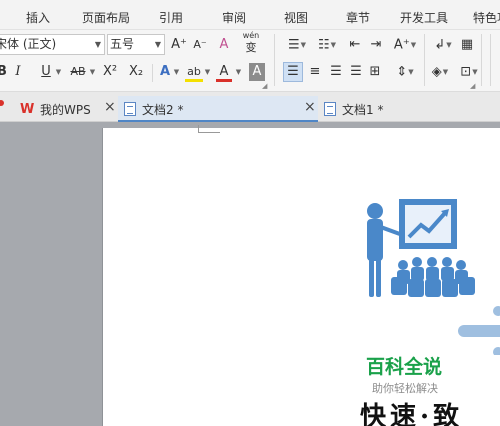 The height and width of the screenshot is (426, 500). I want to click on indent-increase-icon: ⇥, so click(376, 45).